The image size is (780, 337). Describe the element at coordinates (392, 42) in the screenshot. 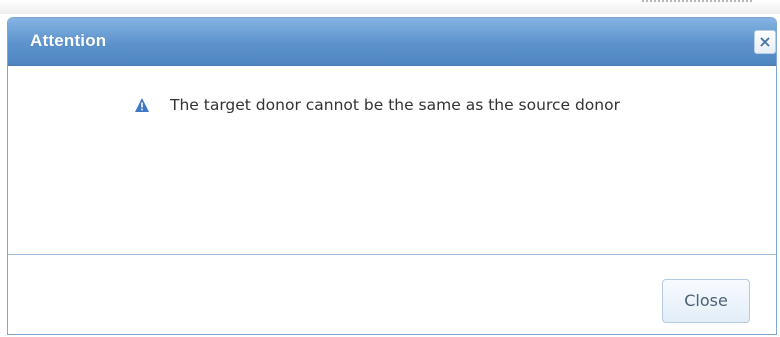

I see `dialog-header: Attention ×` at that location.